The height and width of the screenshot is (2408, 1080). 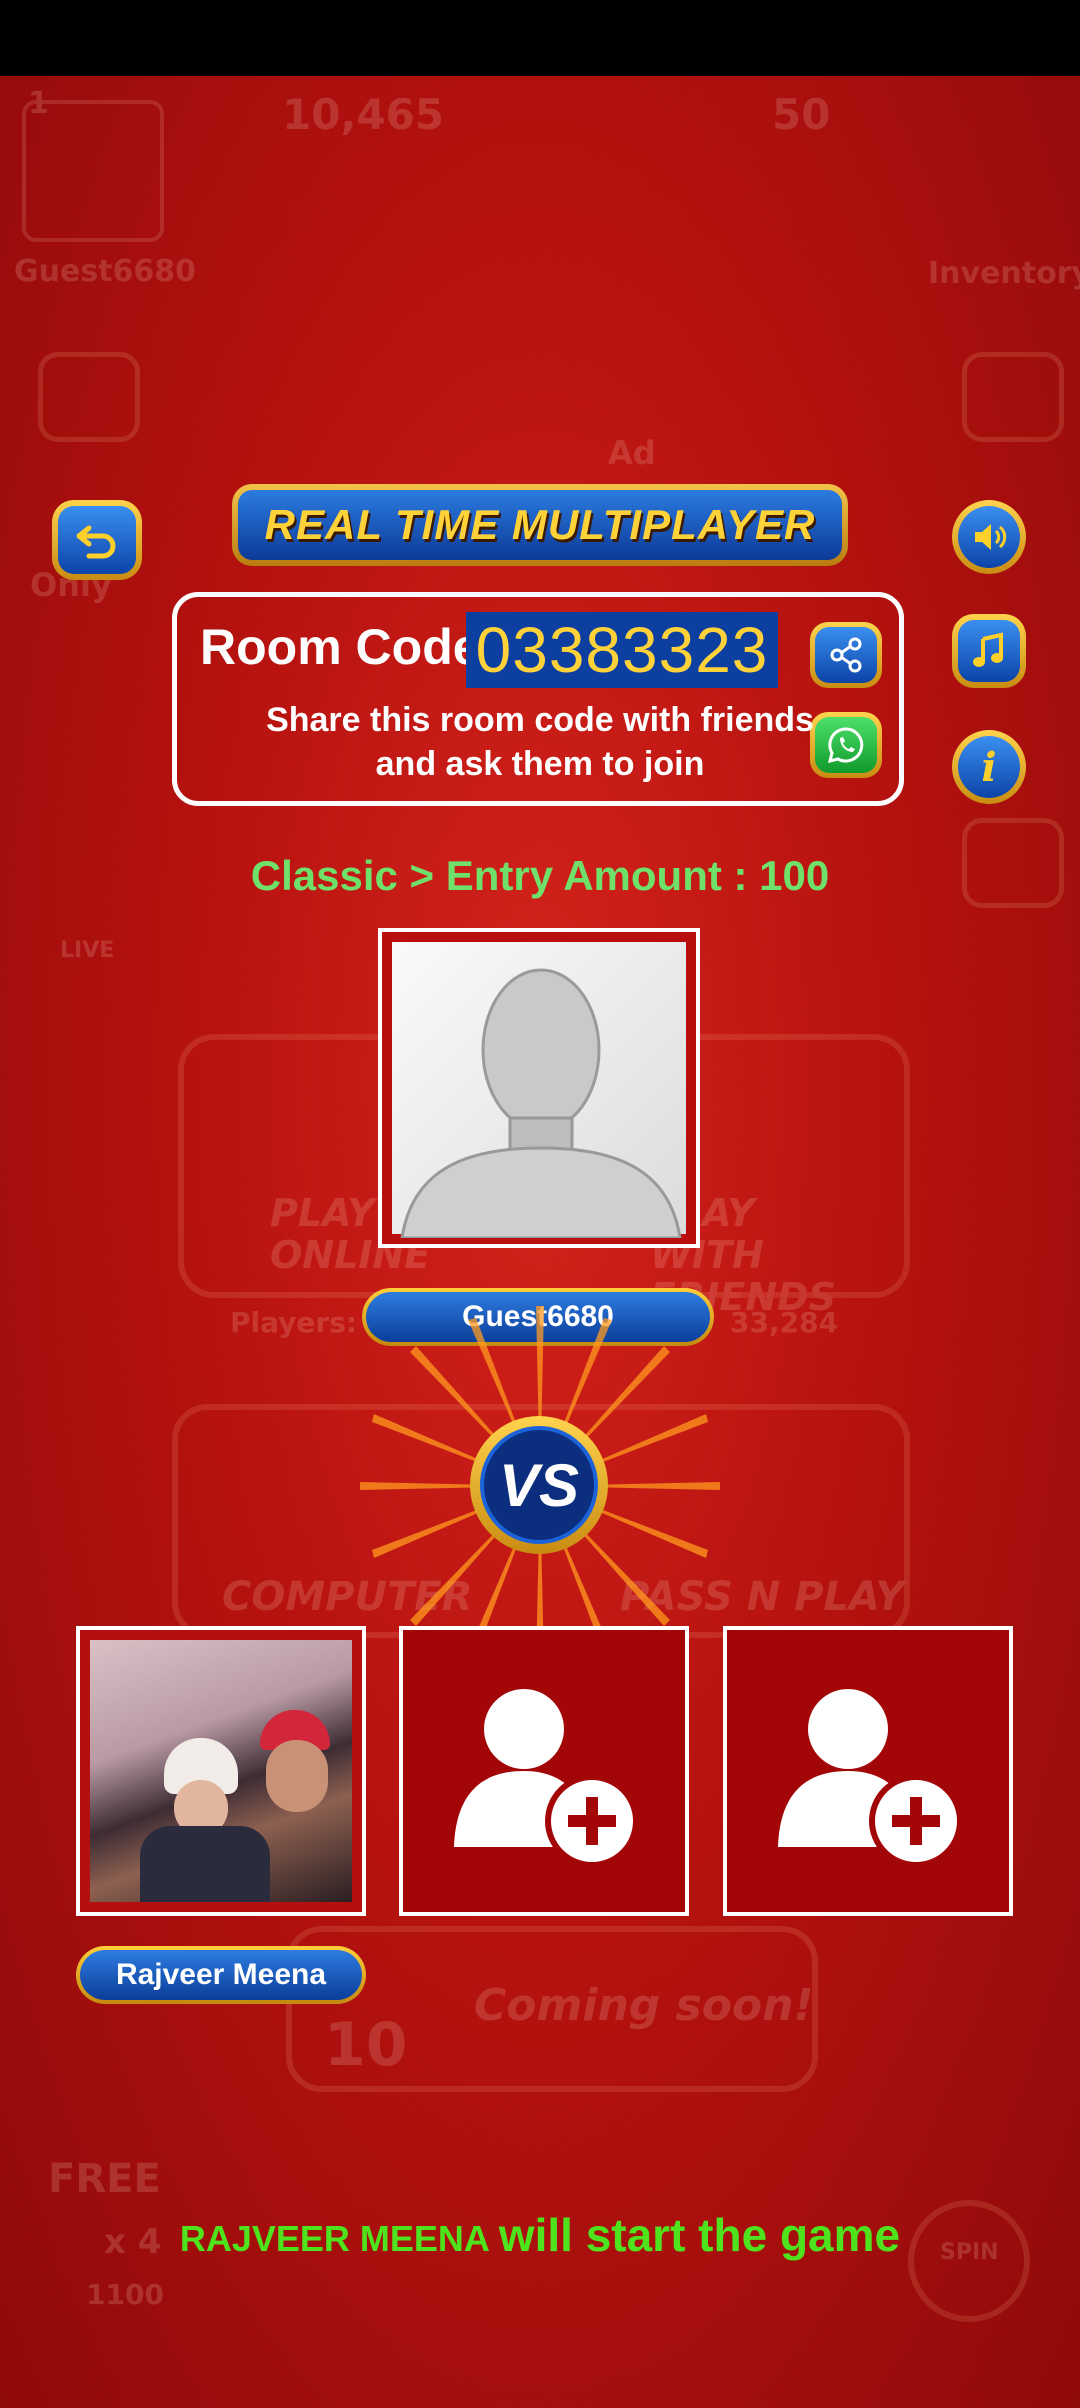 I want to click on info-icon: i, so click(x=989, y=767).